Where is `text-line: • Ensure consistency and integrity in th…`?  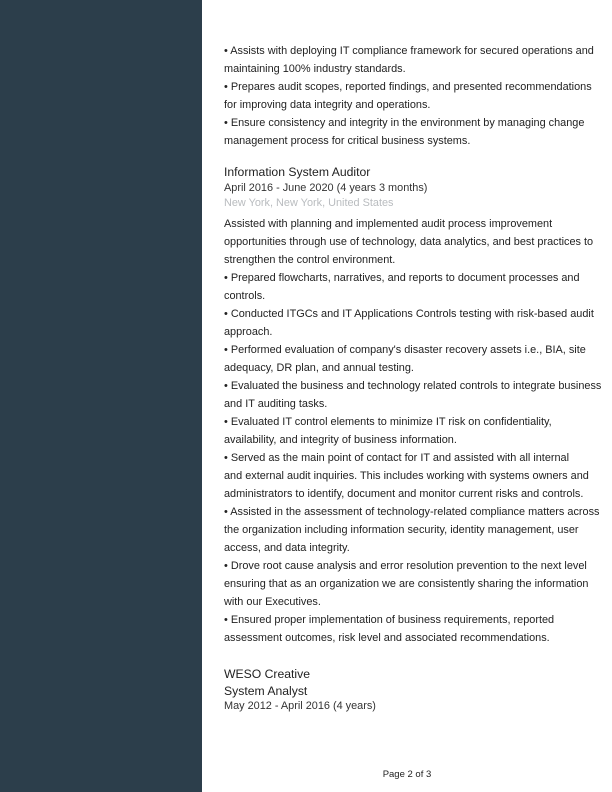 text-line: • Ensure consistency and integrity in th… is located at coordinates (404, 123).